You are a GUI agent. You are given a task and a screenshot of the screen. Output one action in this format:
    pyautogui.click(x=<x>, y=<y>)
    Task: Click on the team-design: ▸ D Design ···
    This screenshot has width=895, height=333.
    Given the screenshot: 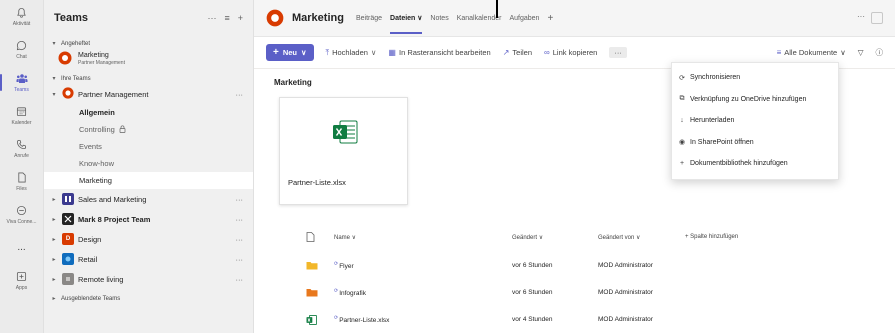 What is the action you would take?
    pyautogui.click(x=148, y=239)
    